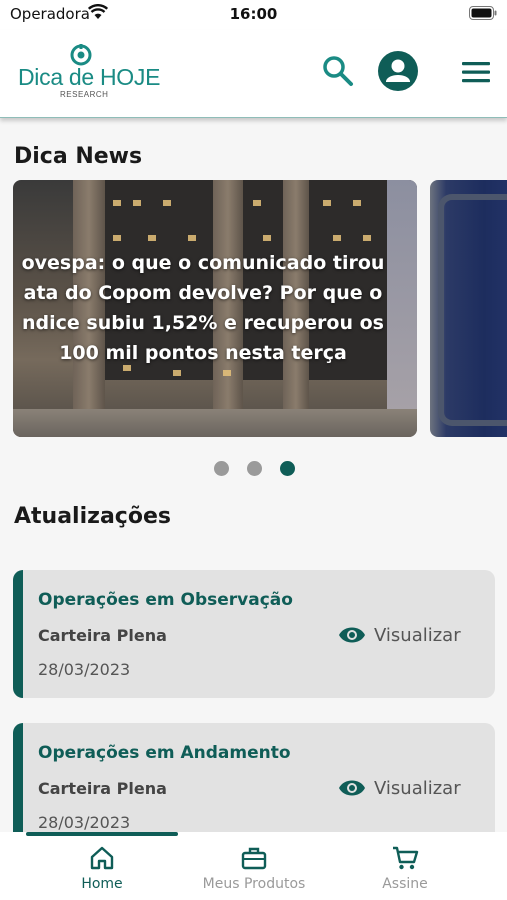  I want to click on home-icon, so click(102, 858).